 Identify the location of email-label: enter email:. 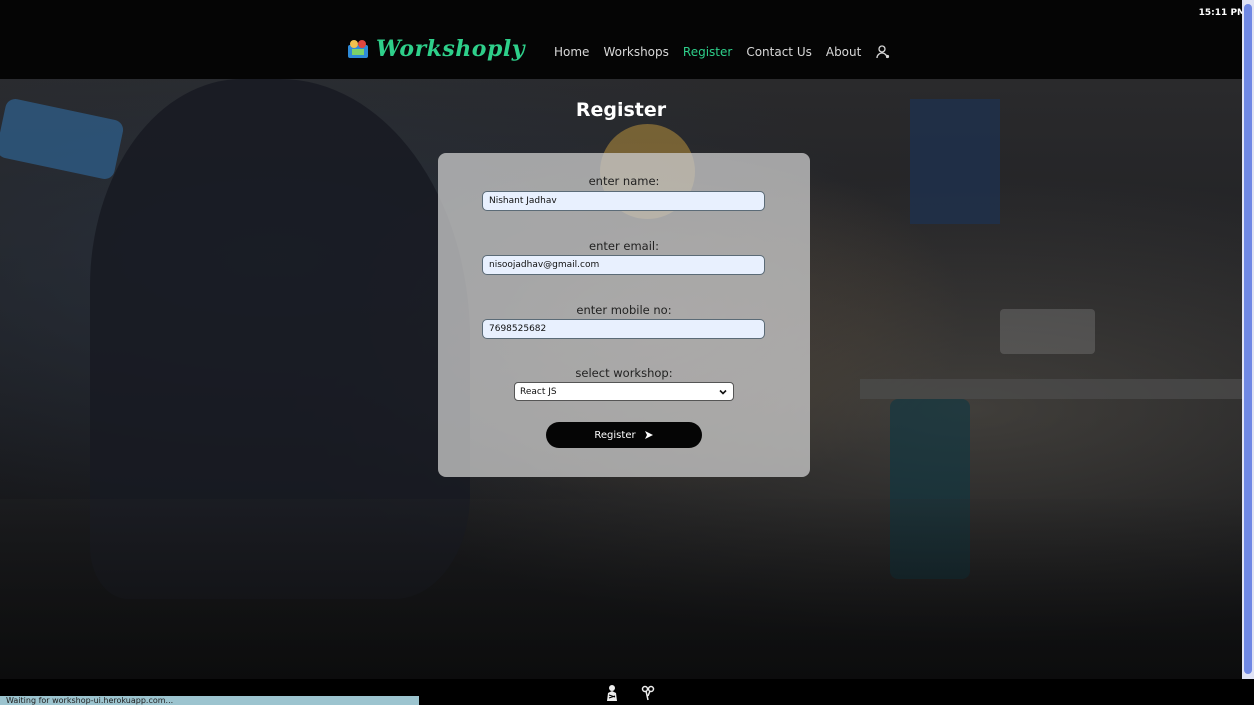
(624, 246).